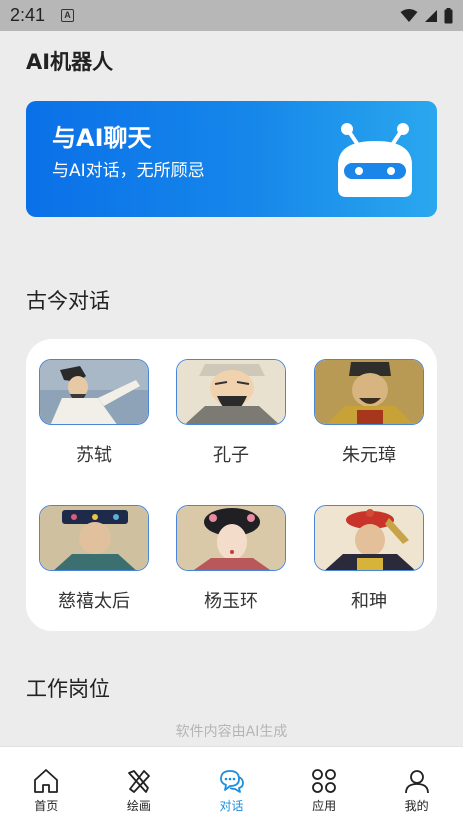  I want to click on notification-a-icon: A, so click(68, 15).